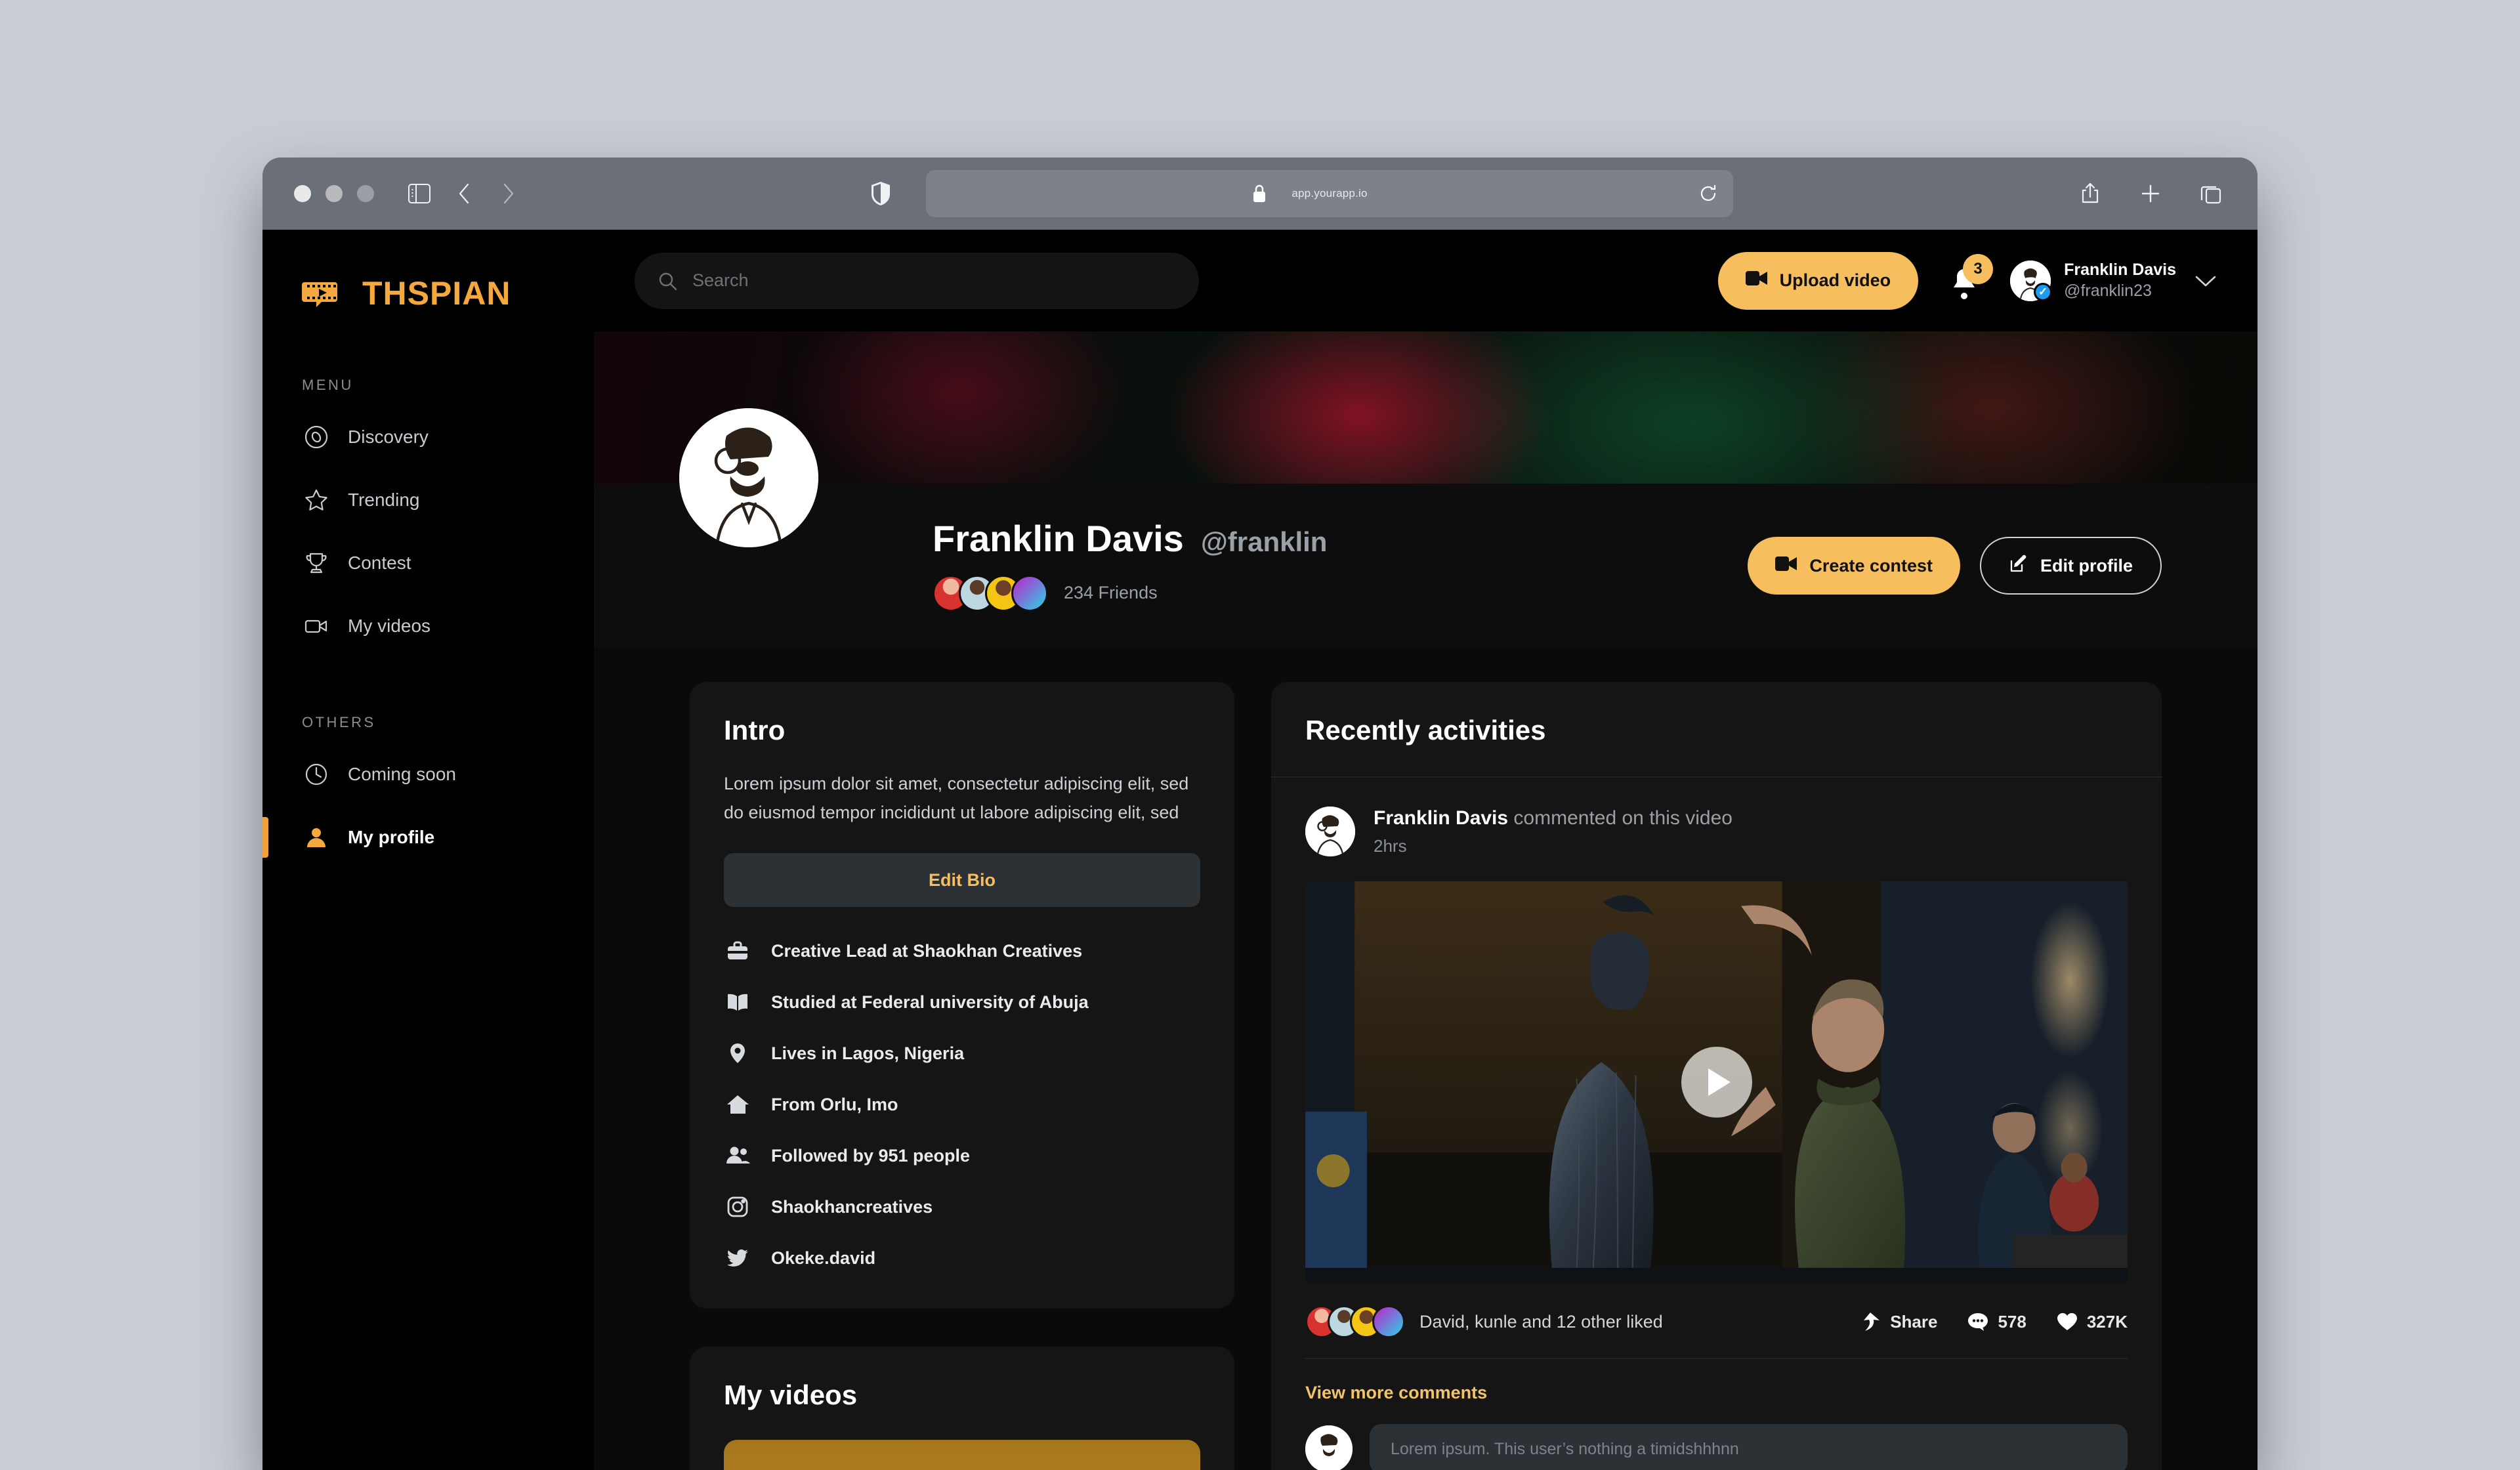 This screenshot has height=1470, width=2520. What do you see at coordinates (917, 280) in the screenshot?
I see `search-input: Search` at bounding box center [917, 280].